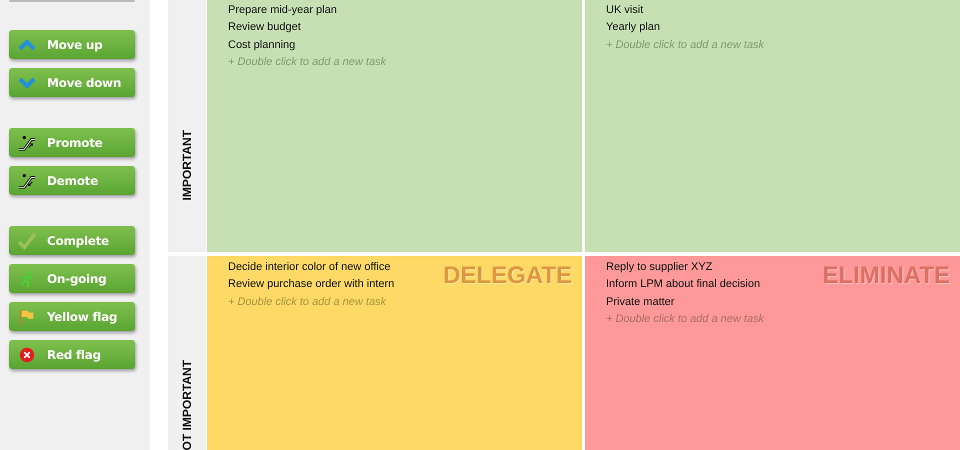 This screenshot has width=960, height=450. What do you see at coordinates (625, 11) in the screenshot?
I see `task-item: UK visit` at bounding box center [625, 11].